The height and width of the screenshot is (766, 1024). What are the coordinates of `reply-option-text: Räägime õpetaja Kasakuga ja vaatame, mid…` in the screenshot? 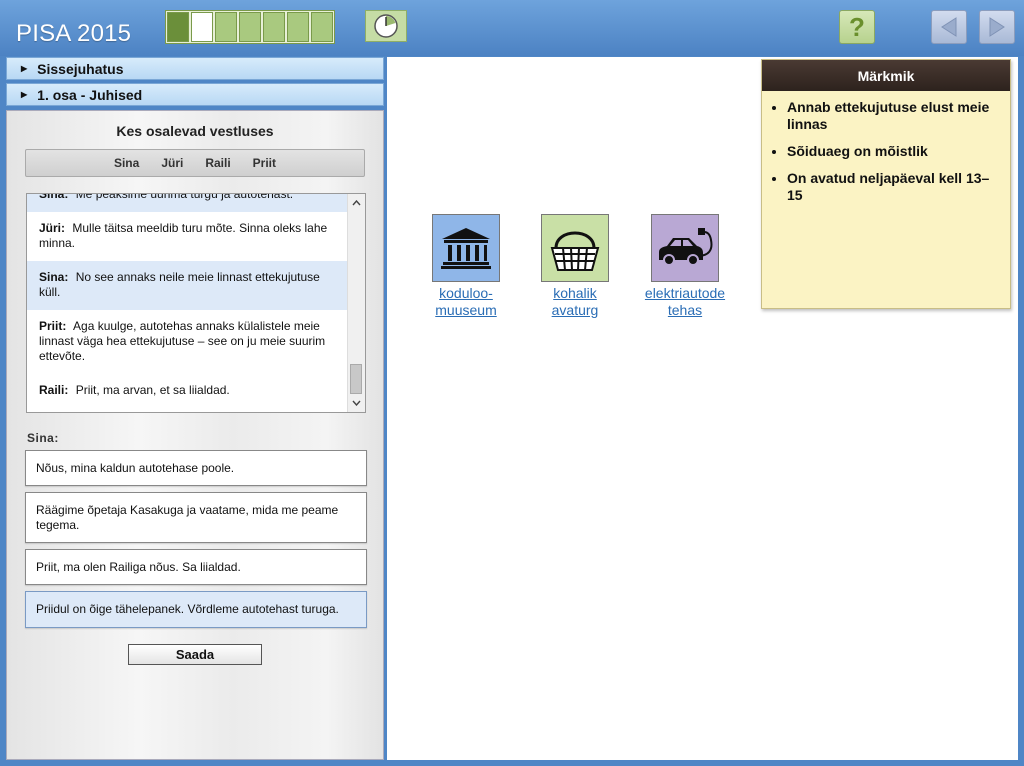 It's located at (187, 517).